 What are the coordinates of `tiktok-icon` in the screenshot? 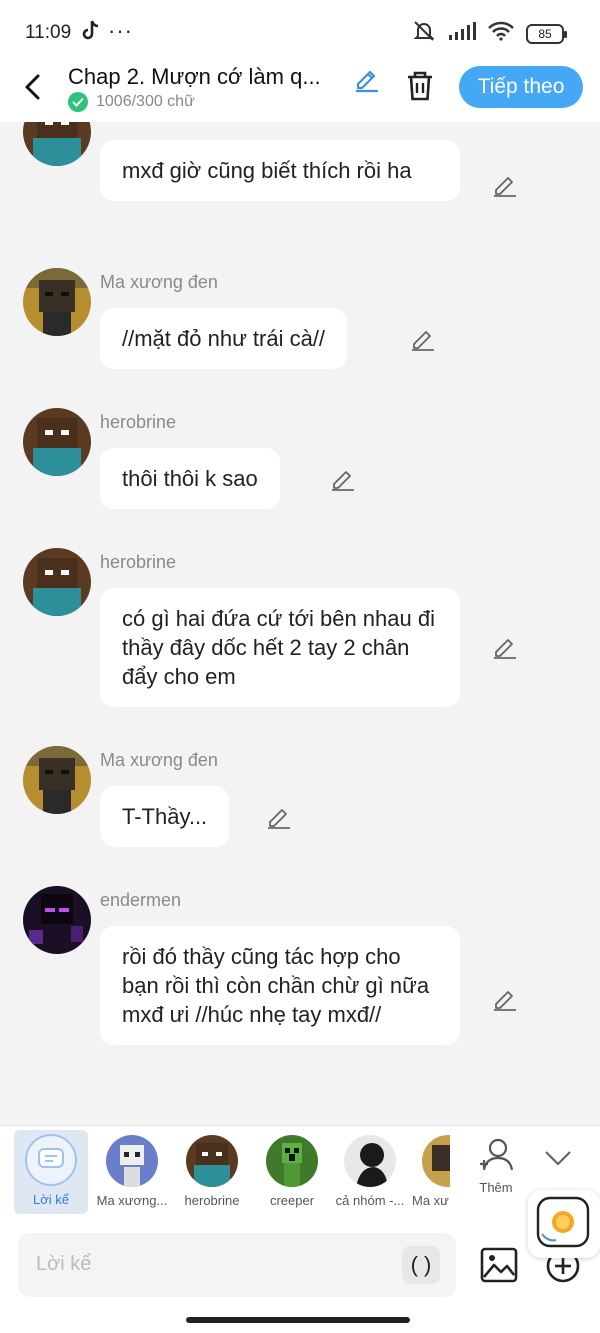 It's located at (91, 34).